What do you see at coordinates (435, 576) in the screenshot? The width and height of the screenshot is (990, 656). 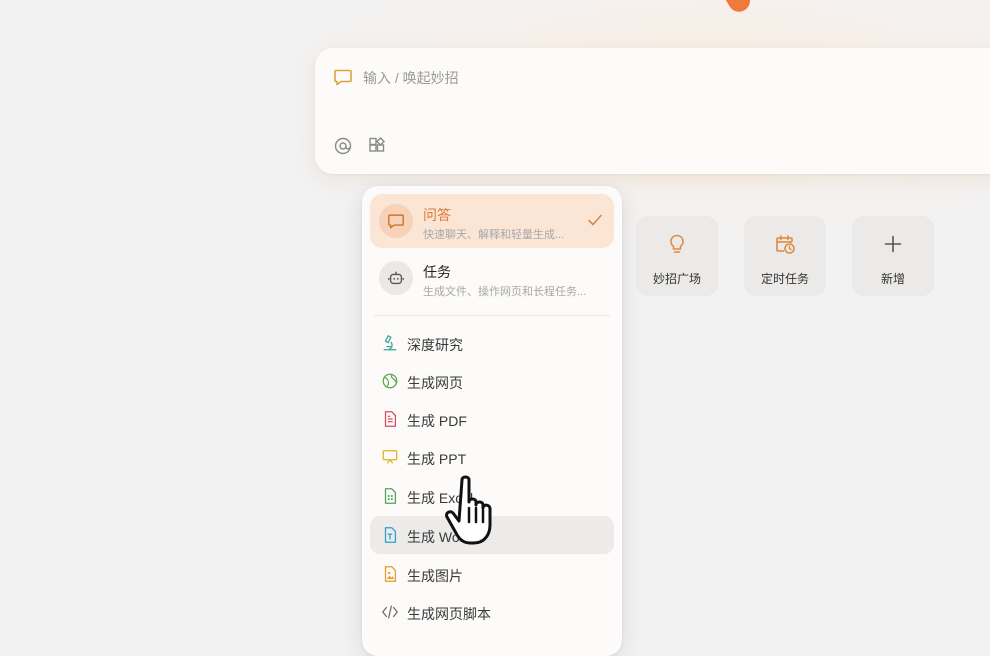 I see `menu-item-label: 生成图片` at bounding box center [435, 576].